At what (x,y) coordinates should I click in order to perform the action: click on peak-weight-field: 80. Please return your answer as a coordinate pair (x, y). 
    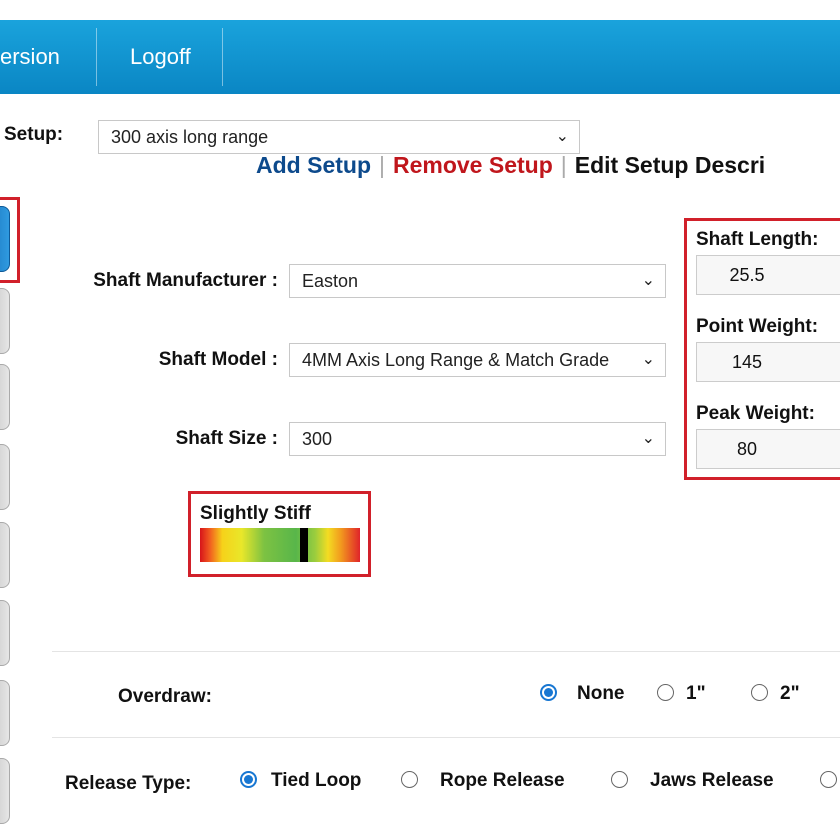
    Looking at the image, I should click on (768, 449).